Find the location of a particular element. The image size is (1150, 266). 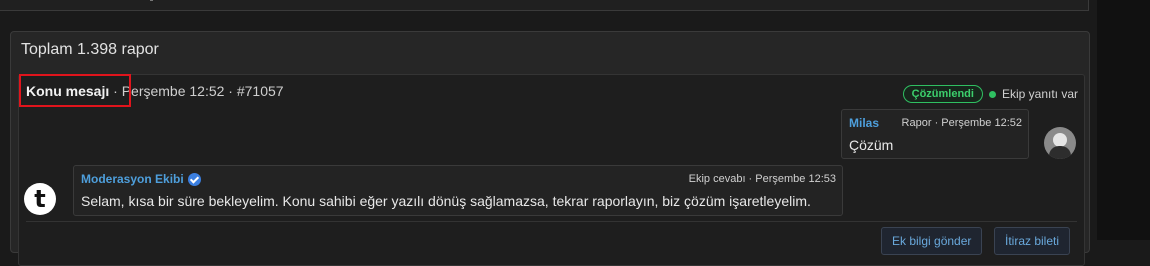

avatar-face-icon is located at coordinates (1060, 140).